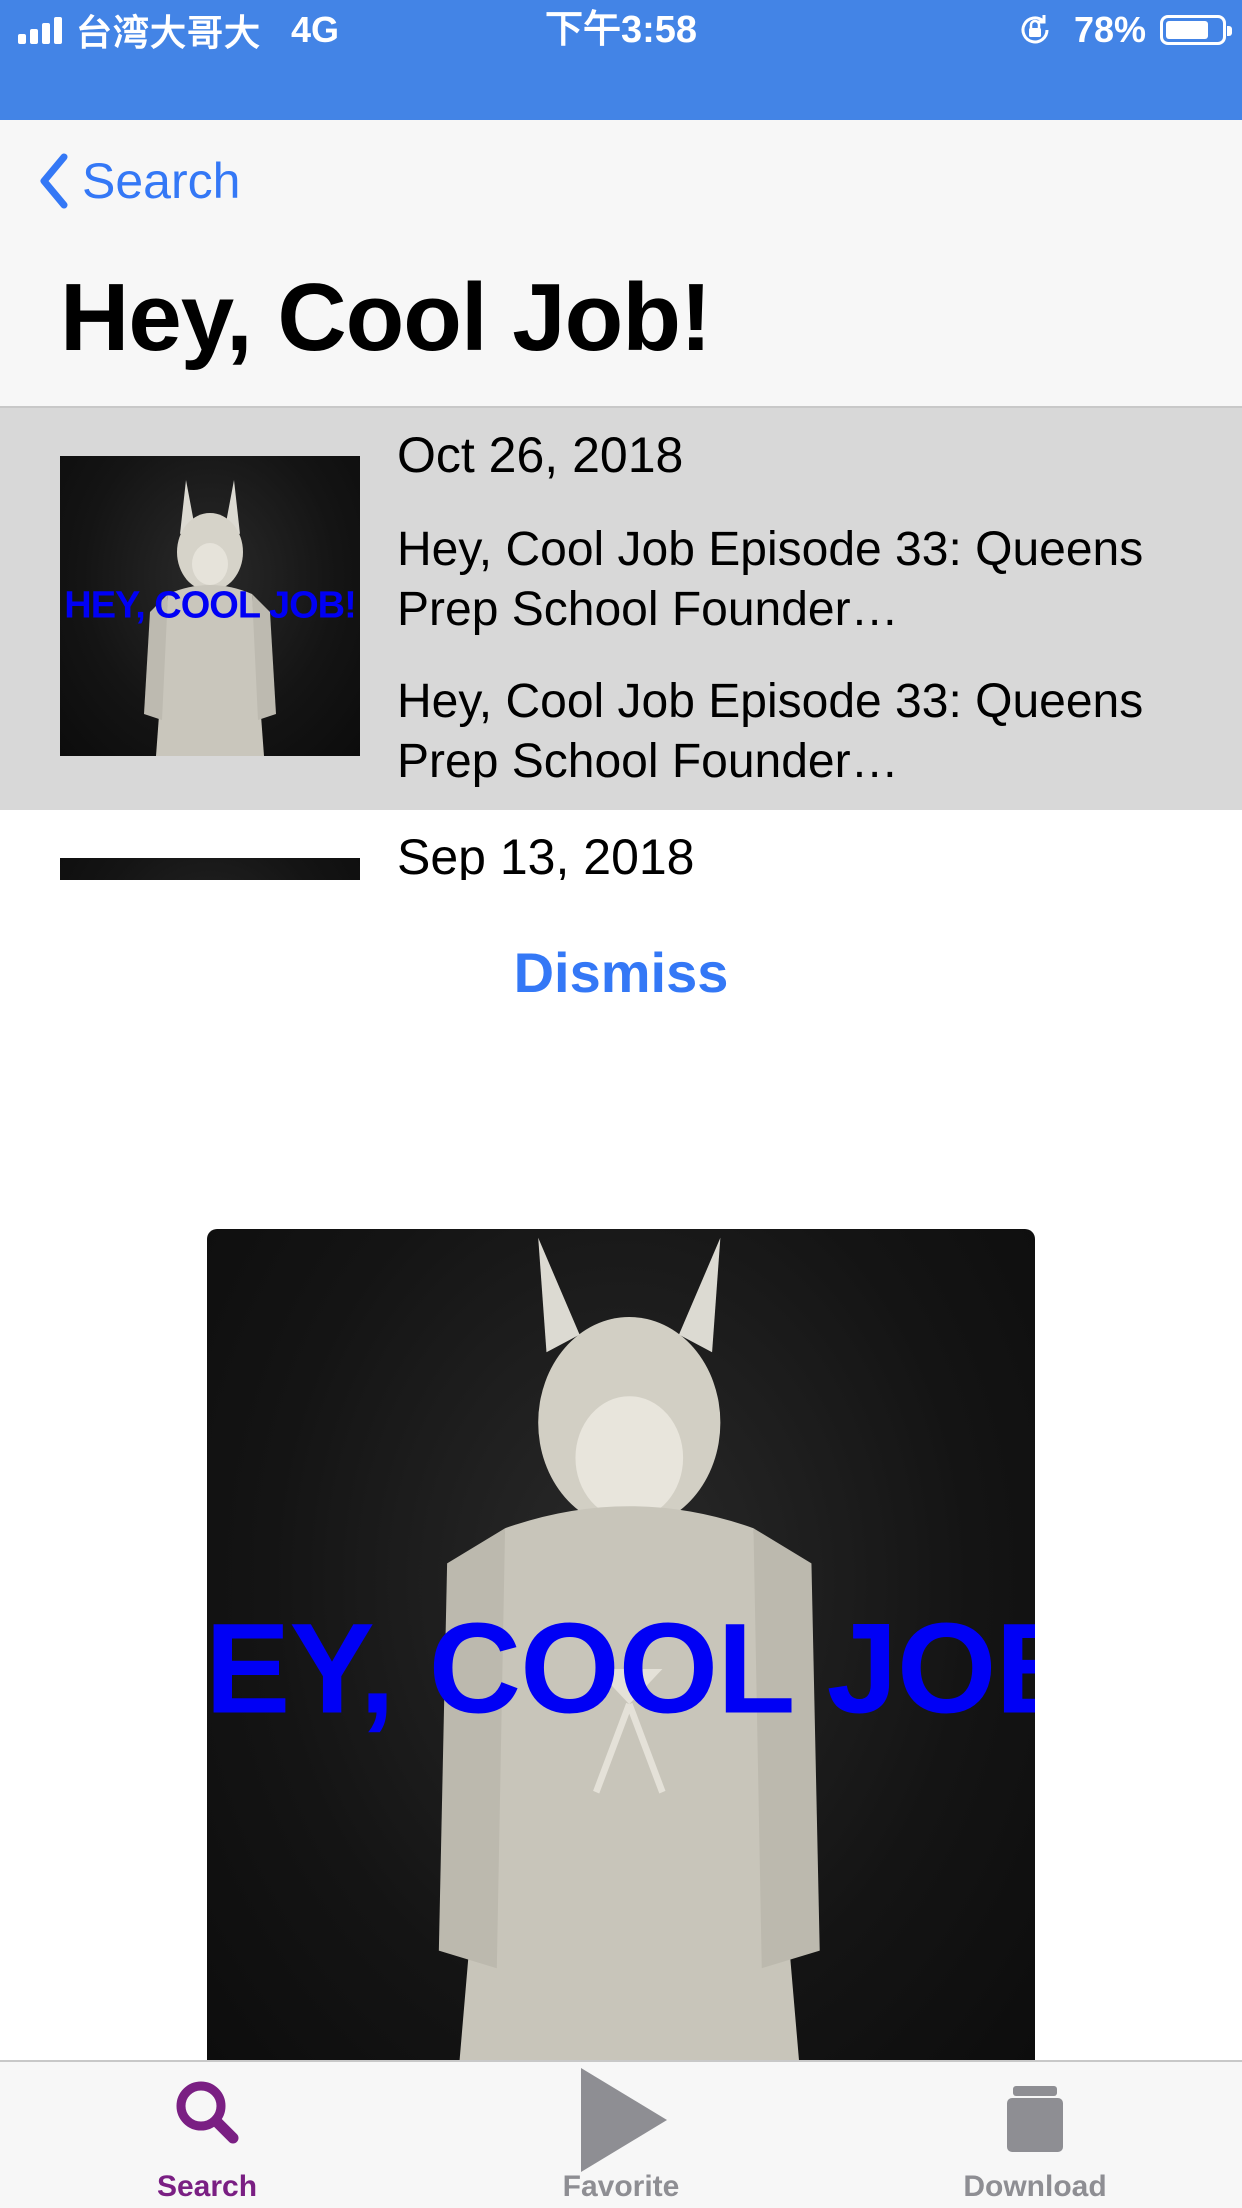  I want to click on episode-row: Sep 13, 2018, so click(621, 845).